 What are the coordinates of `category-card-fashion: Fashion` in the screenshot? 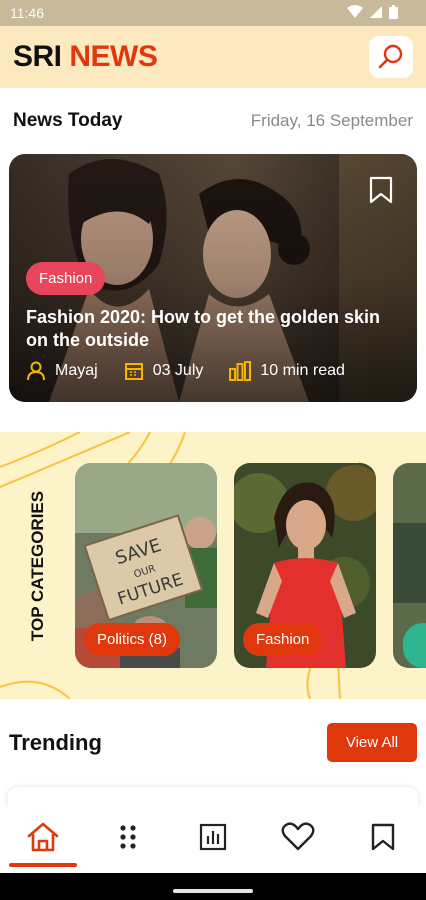 It's located at (305, 565).